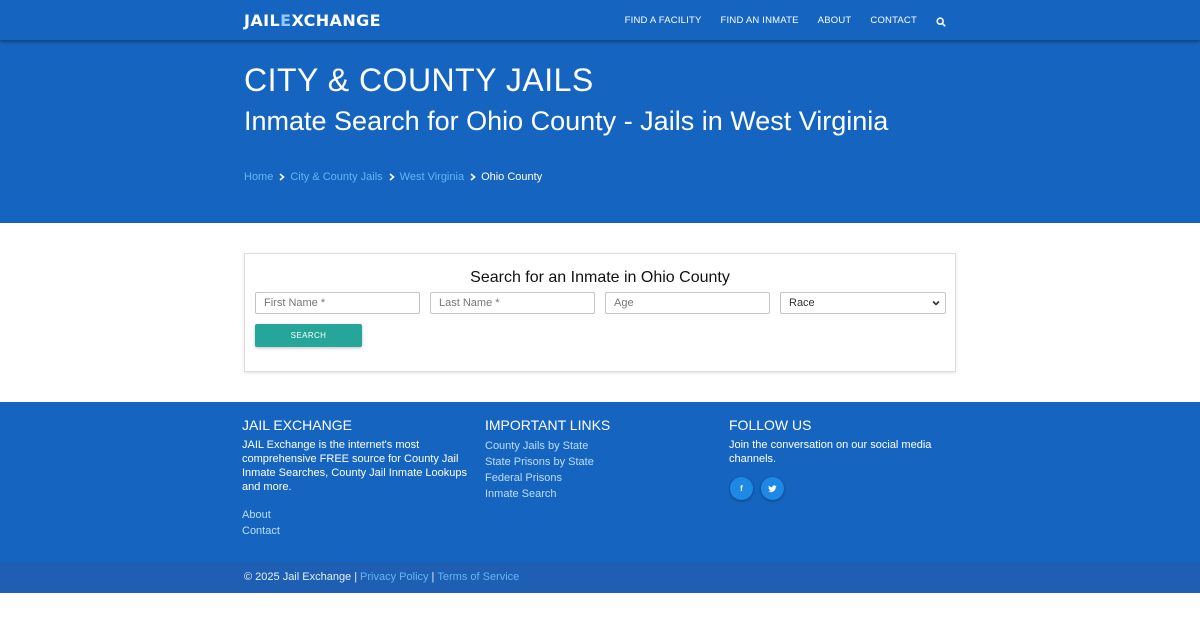 The image size is (1200, 620). I want to click on search-heading: Search for an Inmate in Ohio County, so click(600, 277).